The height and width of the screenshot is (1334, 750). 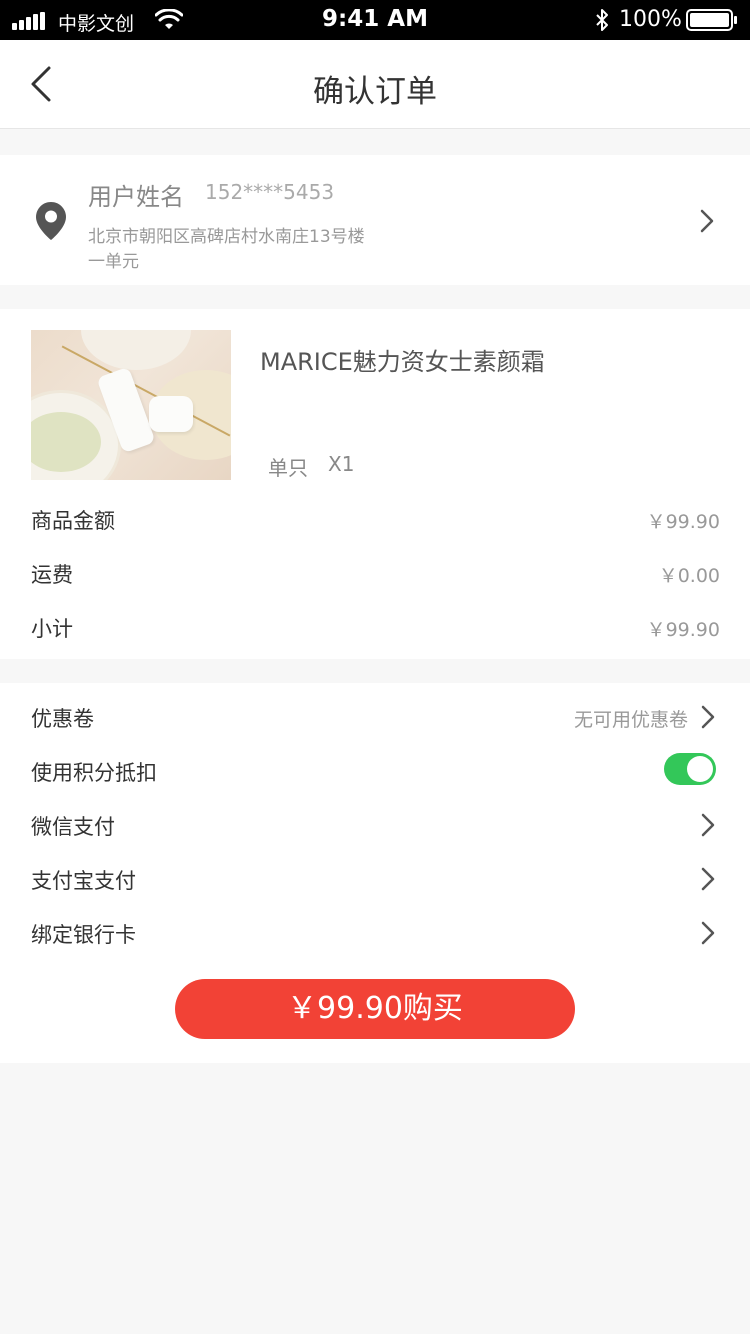 I want to click on battery-percent: 100%, so click(x=650, y=19).